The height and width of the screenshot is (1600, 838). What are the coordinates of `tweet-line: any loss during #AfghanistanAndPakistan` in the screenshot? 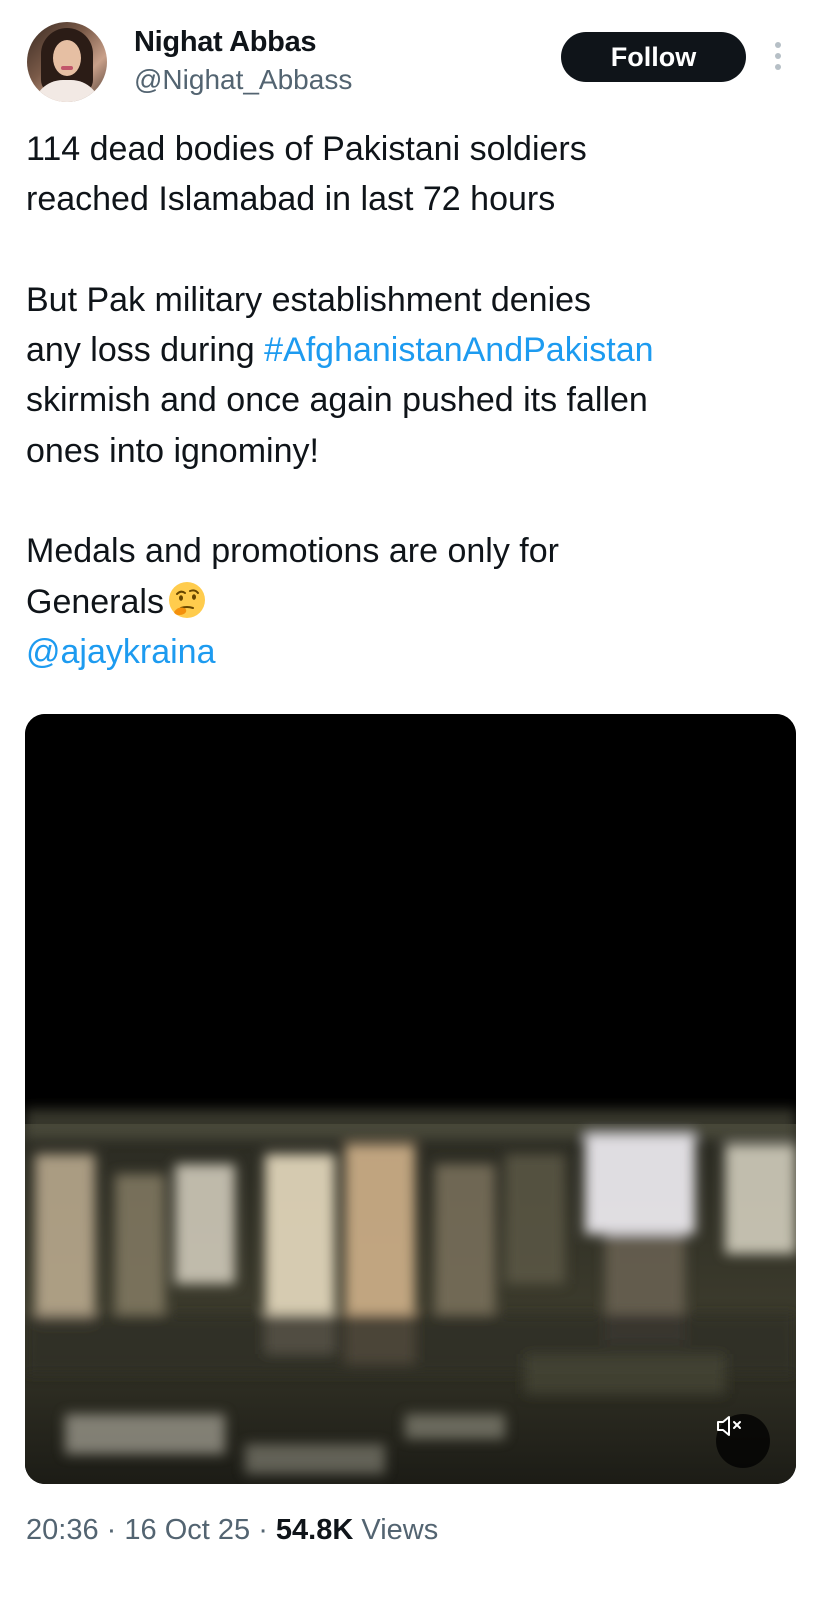 It's located at (421, 350).